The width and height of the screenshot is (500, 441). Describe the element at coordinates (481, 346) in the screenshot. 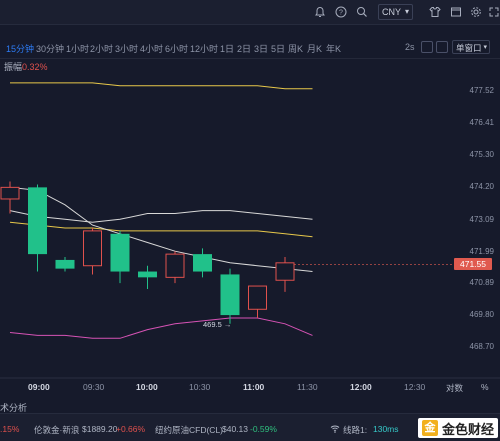

I see `y-tick-label: 468.70` at that location.